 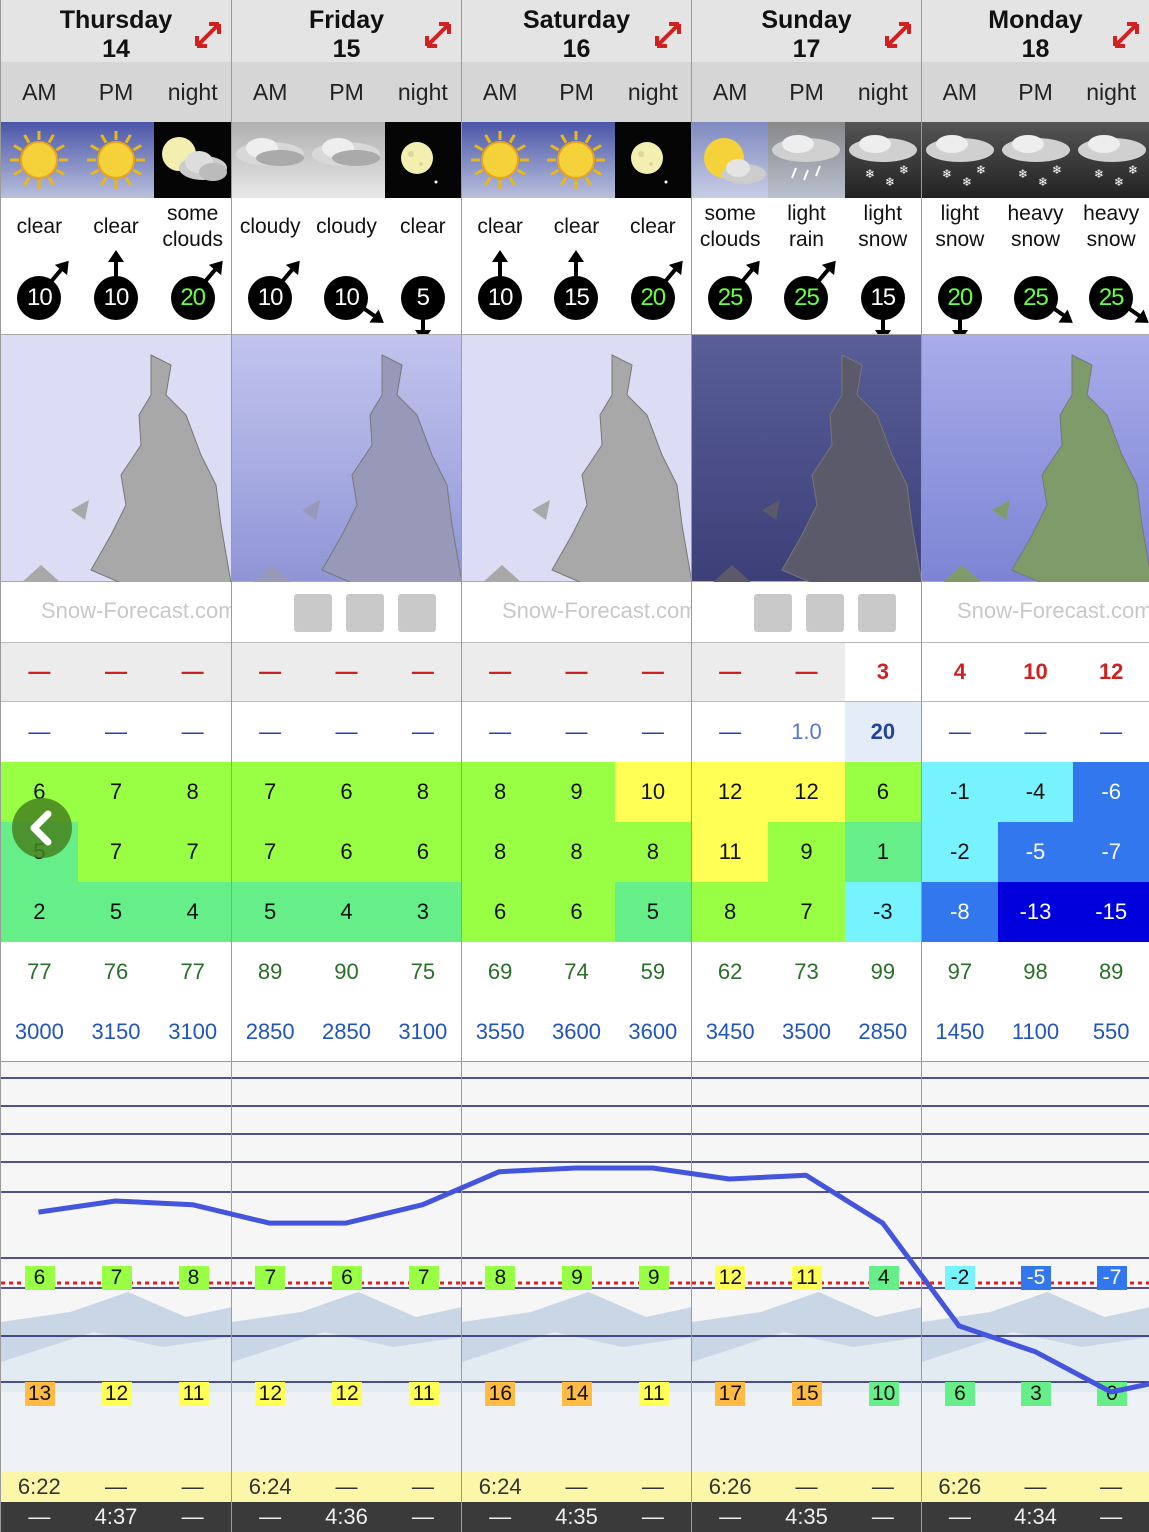 What do you see at coordinates (422, 160) in the screenshot?
I see `moon-icon` at bounding box center [422, 160].